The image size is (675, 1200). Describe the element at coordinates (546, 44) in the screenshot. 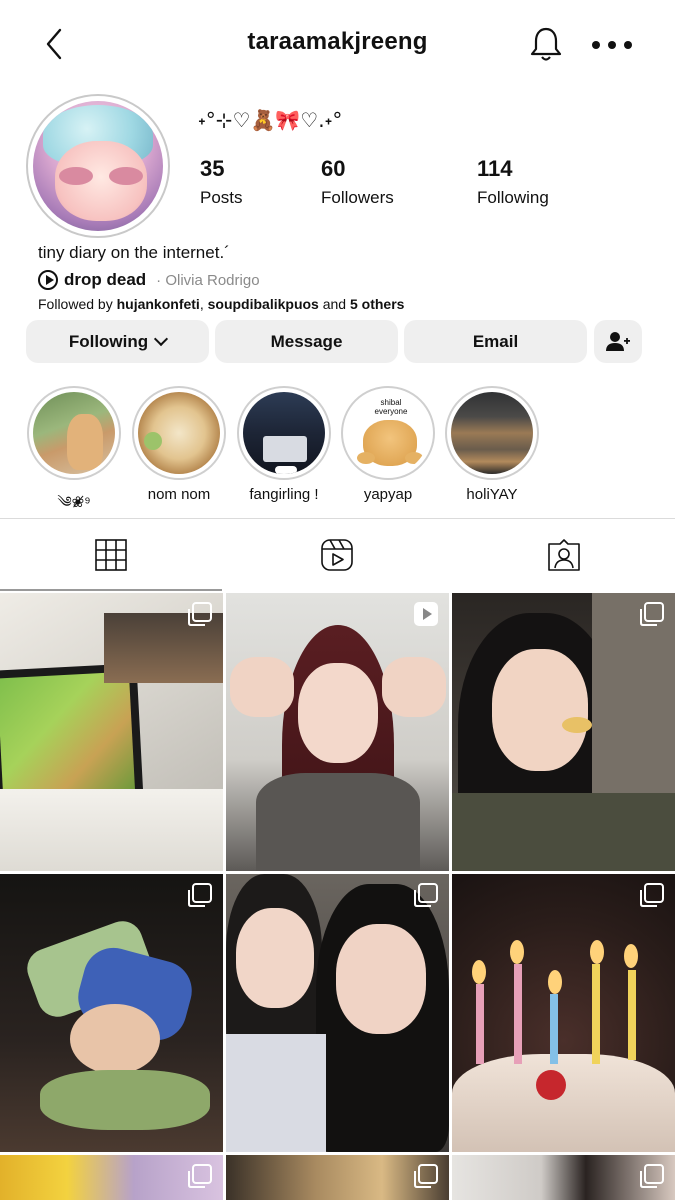

I see `bell-icon` at that location.